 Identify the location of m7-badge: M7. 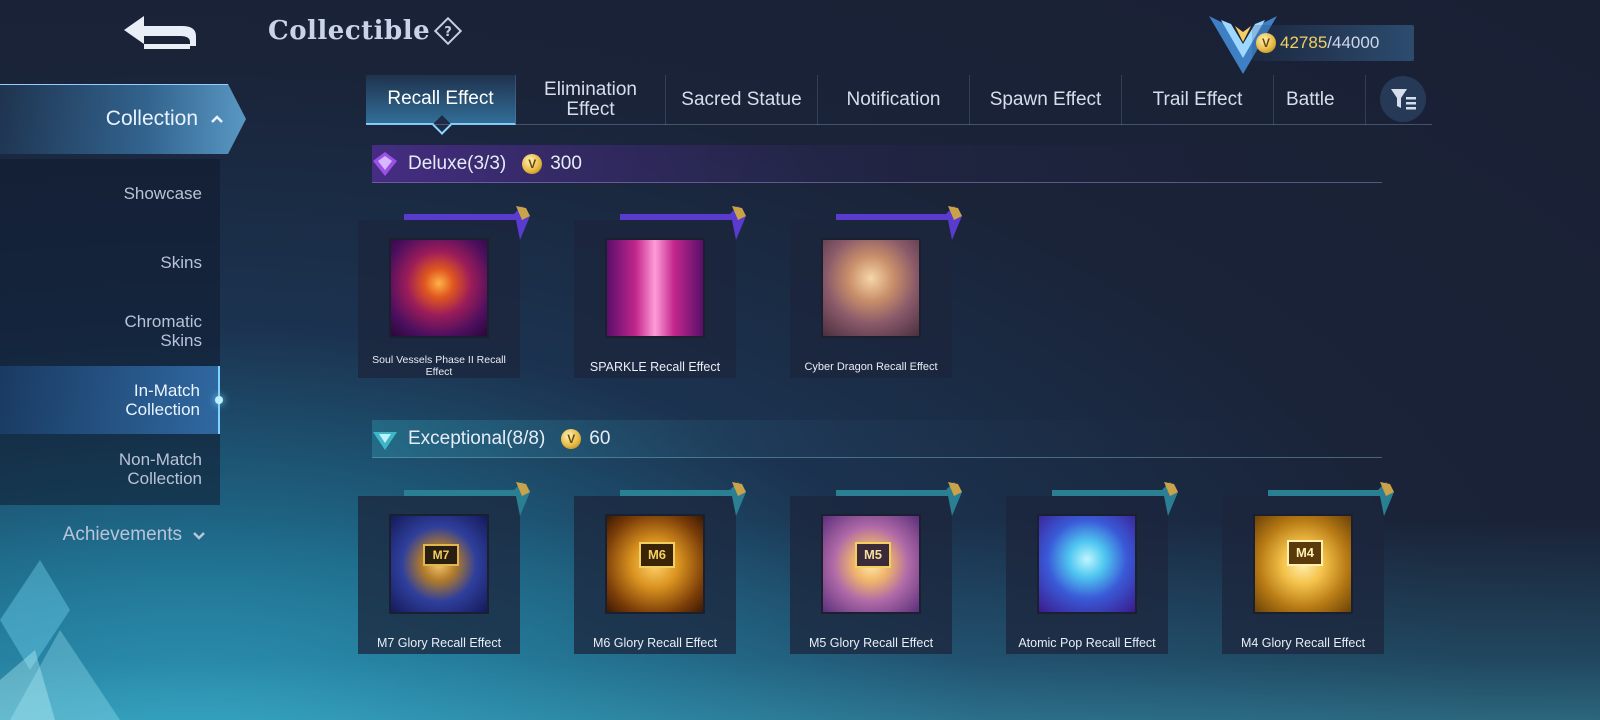
(441, 555).